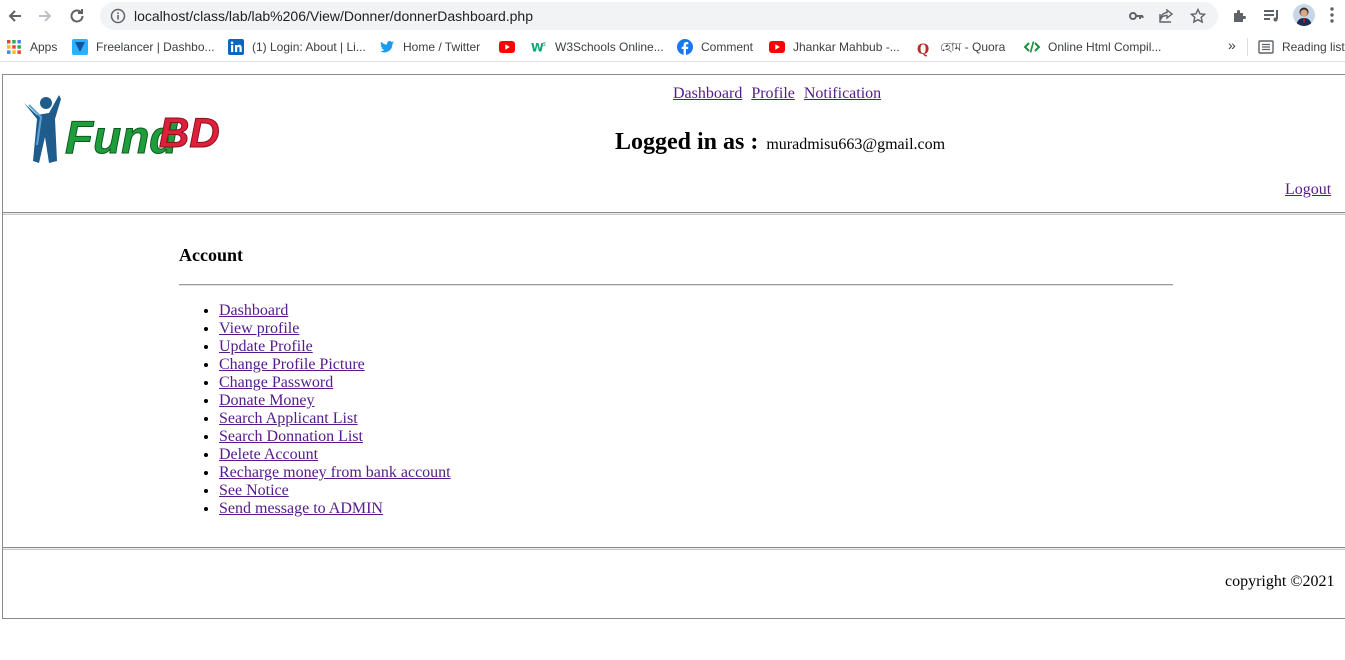 This screenshot has width=1345, height=660. What do you see at coordinates (1332, 17) in the screenshot?
I see `kebab-menu-icon` at bounding box center [1332, 17].